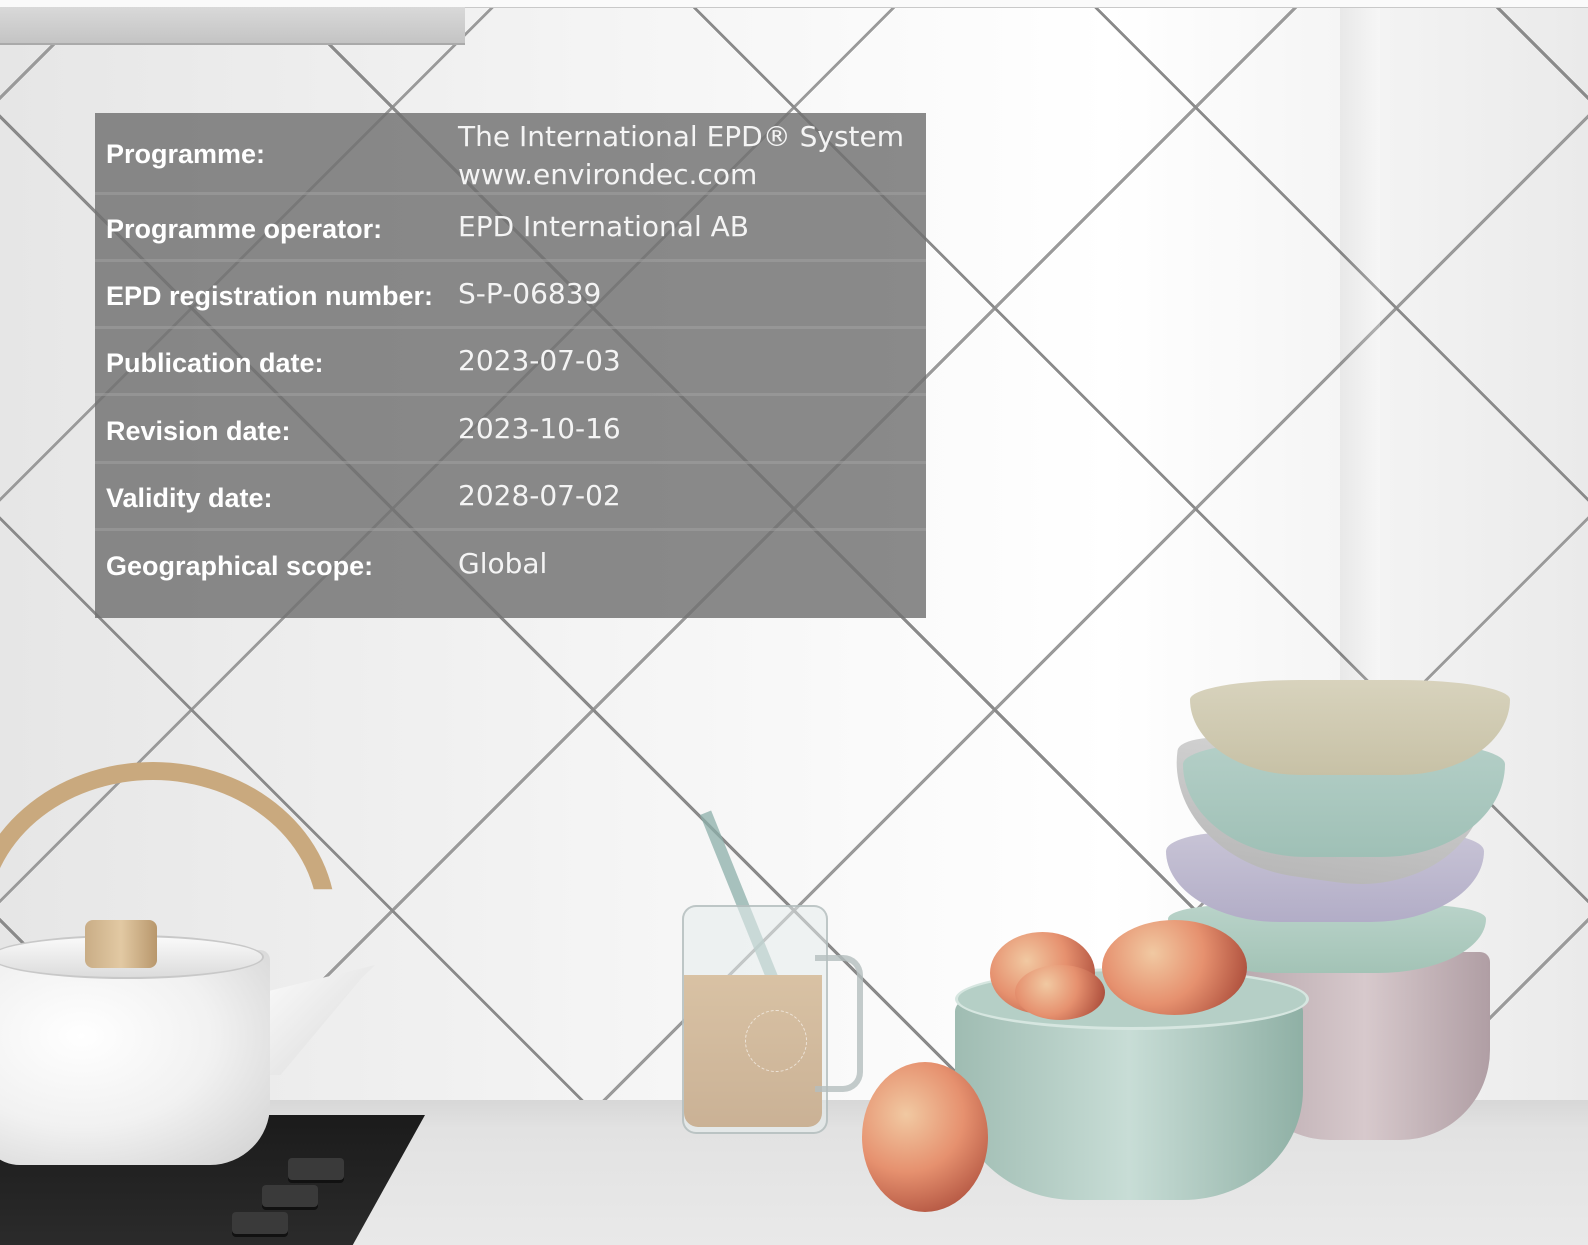 The image size is (1588, 1245). Describe the element at coordinates (244, 229) in the screenshot. I see `row-label: Programme operator:` at that location.